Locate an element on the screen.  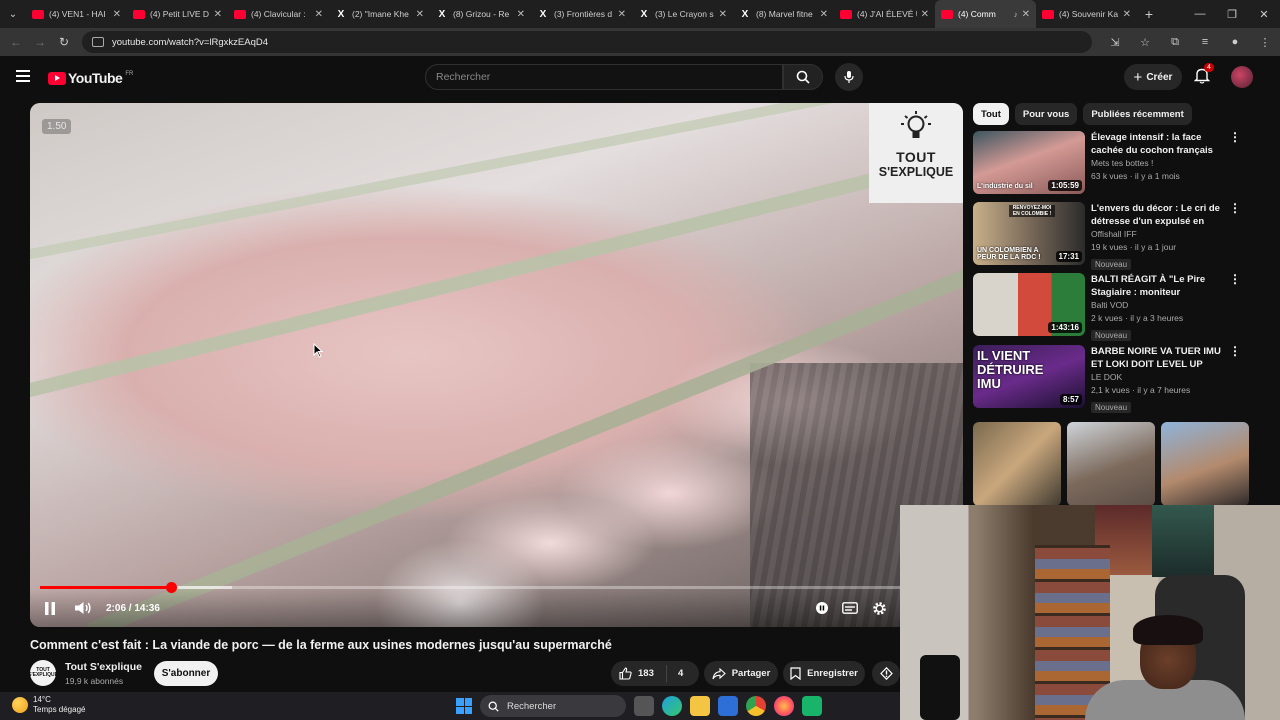
browser-menu-icon: ⋮ is located at coordinates (1265, 42).